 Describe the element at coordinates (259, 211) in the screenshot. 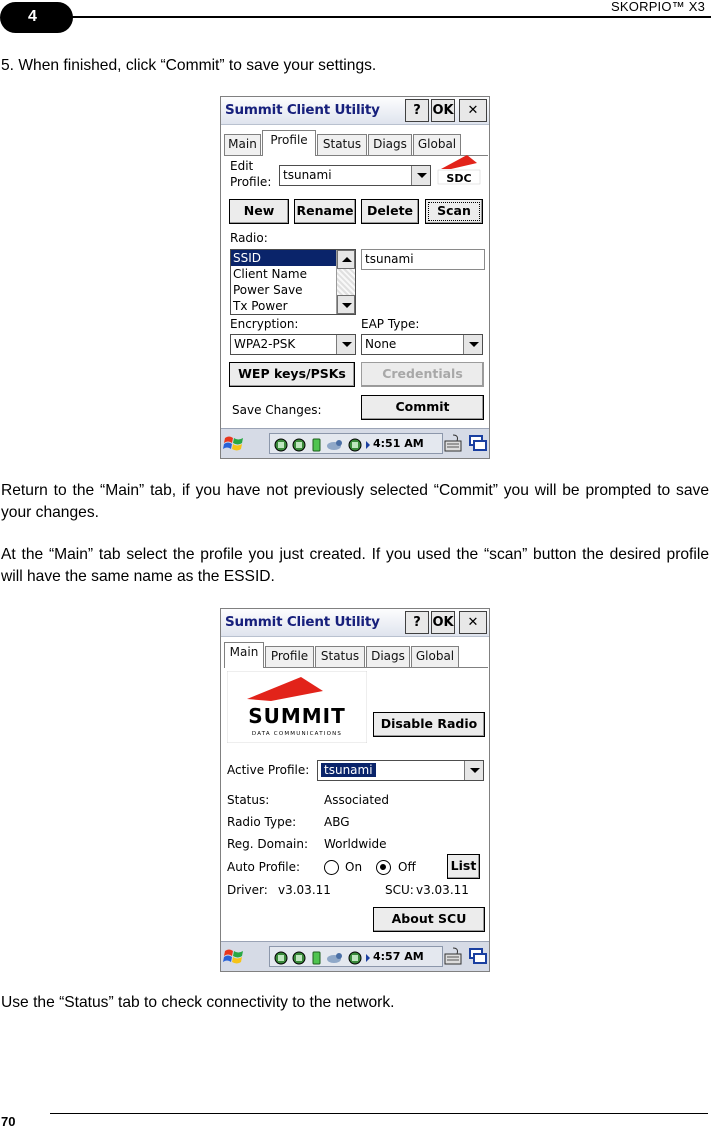

I see `new-button: New` at that location.